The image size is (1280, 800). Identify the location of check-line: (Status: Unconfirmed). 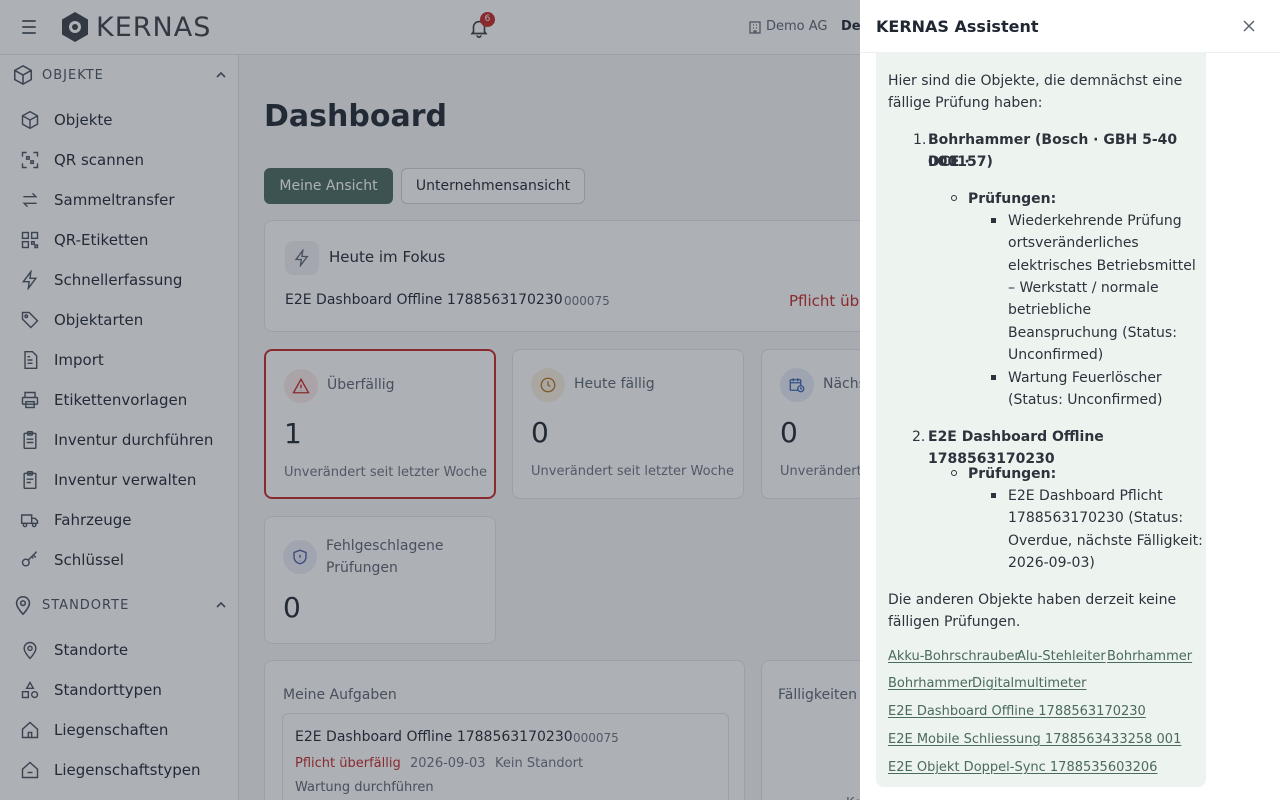
(1085, 400).